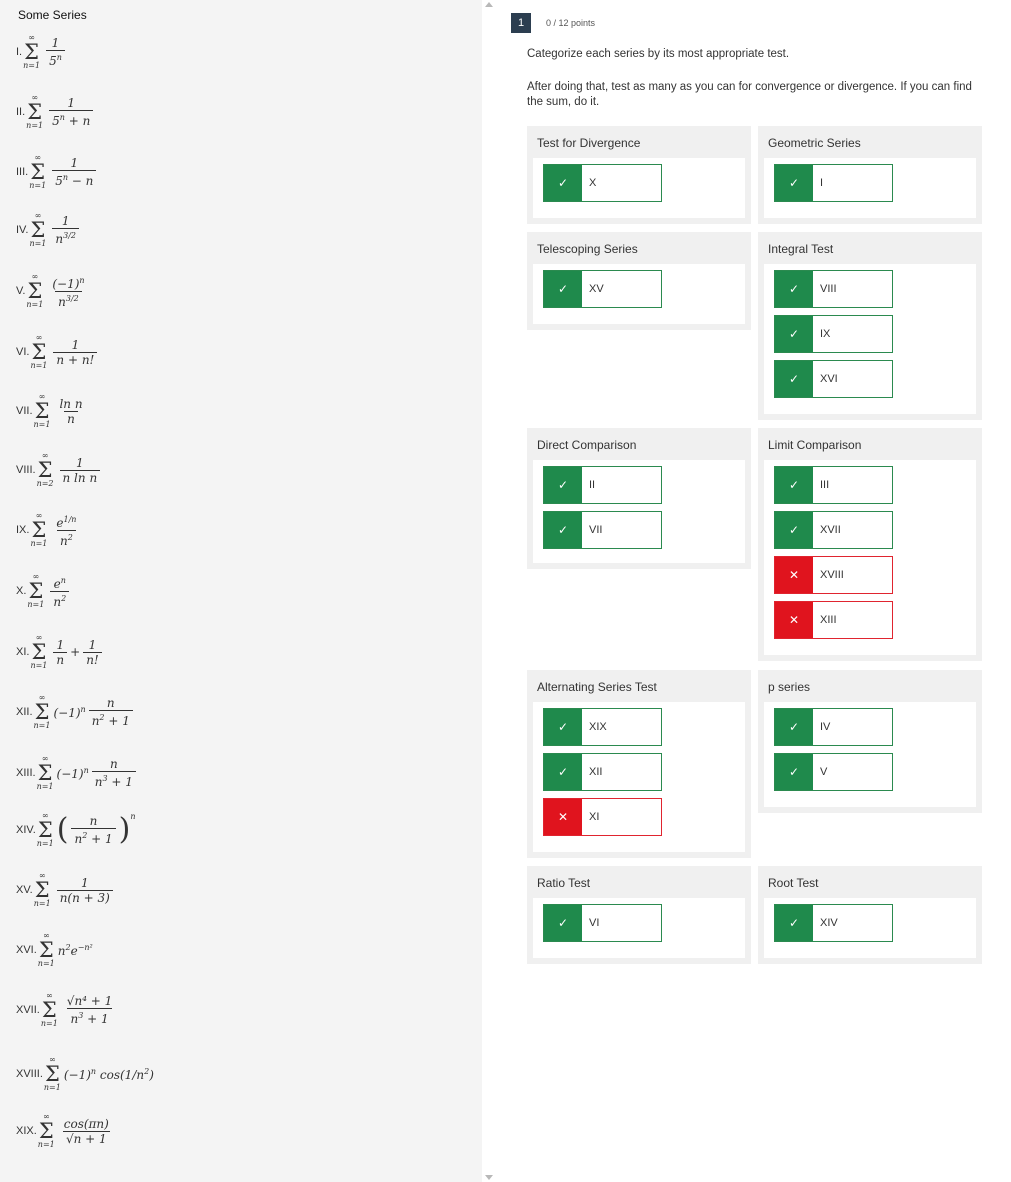 This screenshot has width=1011, height=1182. I want to click on answer-chip: ✓ VII, so click(602, 530).